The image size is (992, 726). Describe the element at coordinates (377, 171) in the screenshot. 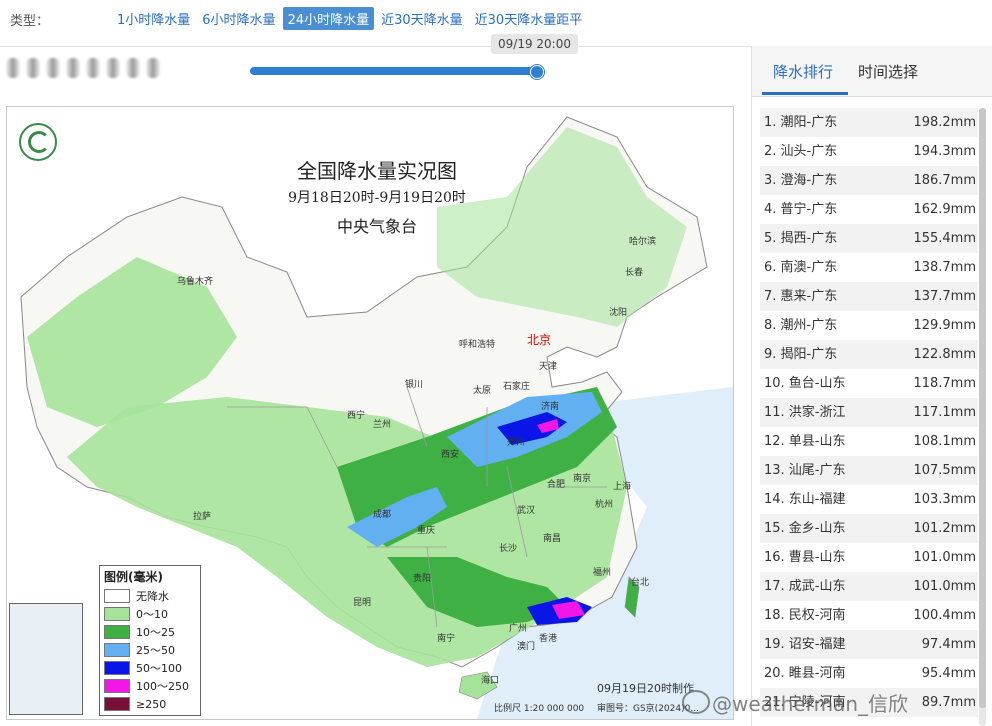

I see `map-title: 全国降水量实况图` at that location.